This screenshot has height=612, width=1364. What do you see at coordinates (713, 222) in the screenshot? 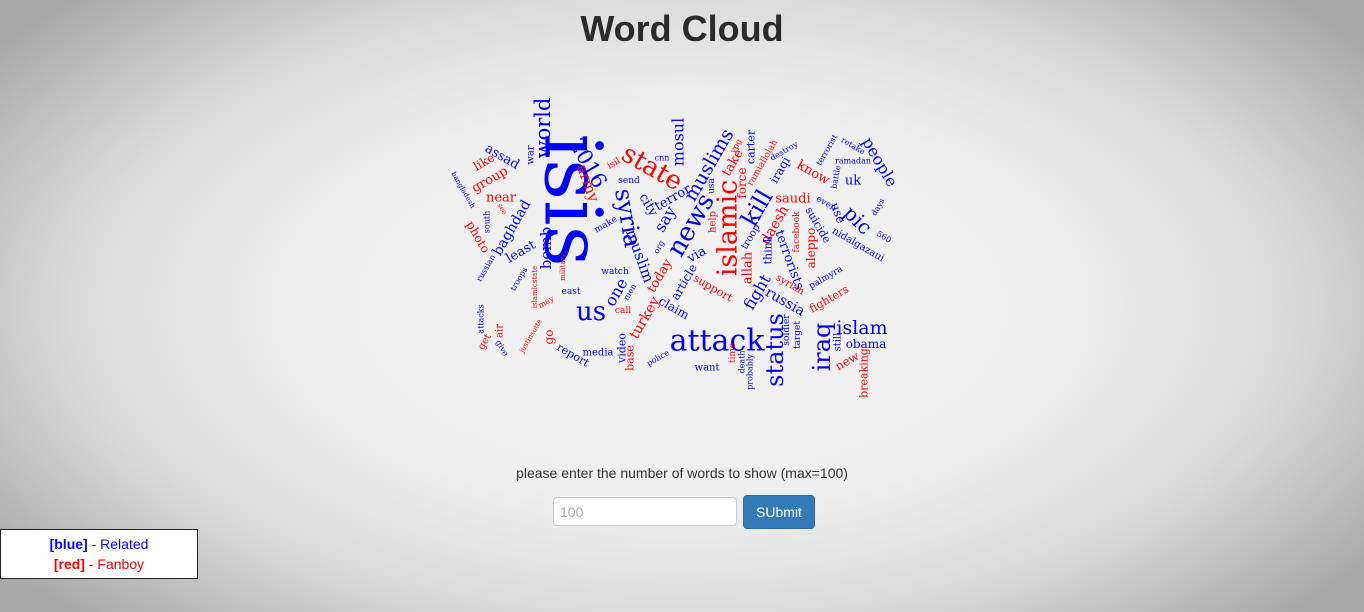
I see `cloud-word-help: help` at bounding box center [713, 222].